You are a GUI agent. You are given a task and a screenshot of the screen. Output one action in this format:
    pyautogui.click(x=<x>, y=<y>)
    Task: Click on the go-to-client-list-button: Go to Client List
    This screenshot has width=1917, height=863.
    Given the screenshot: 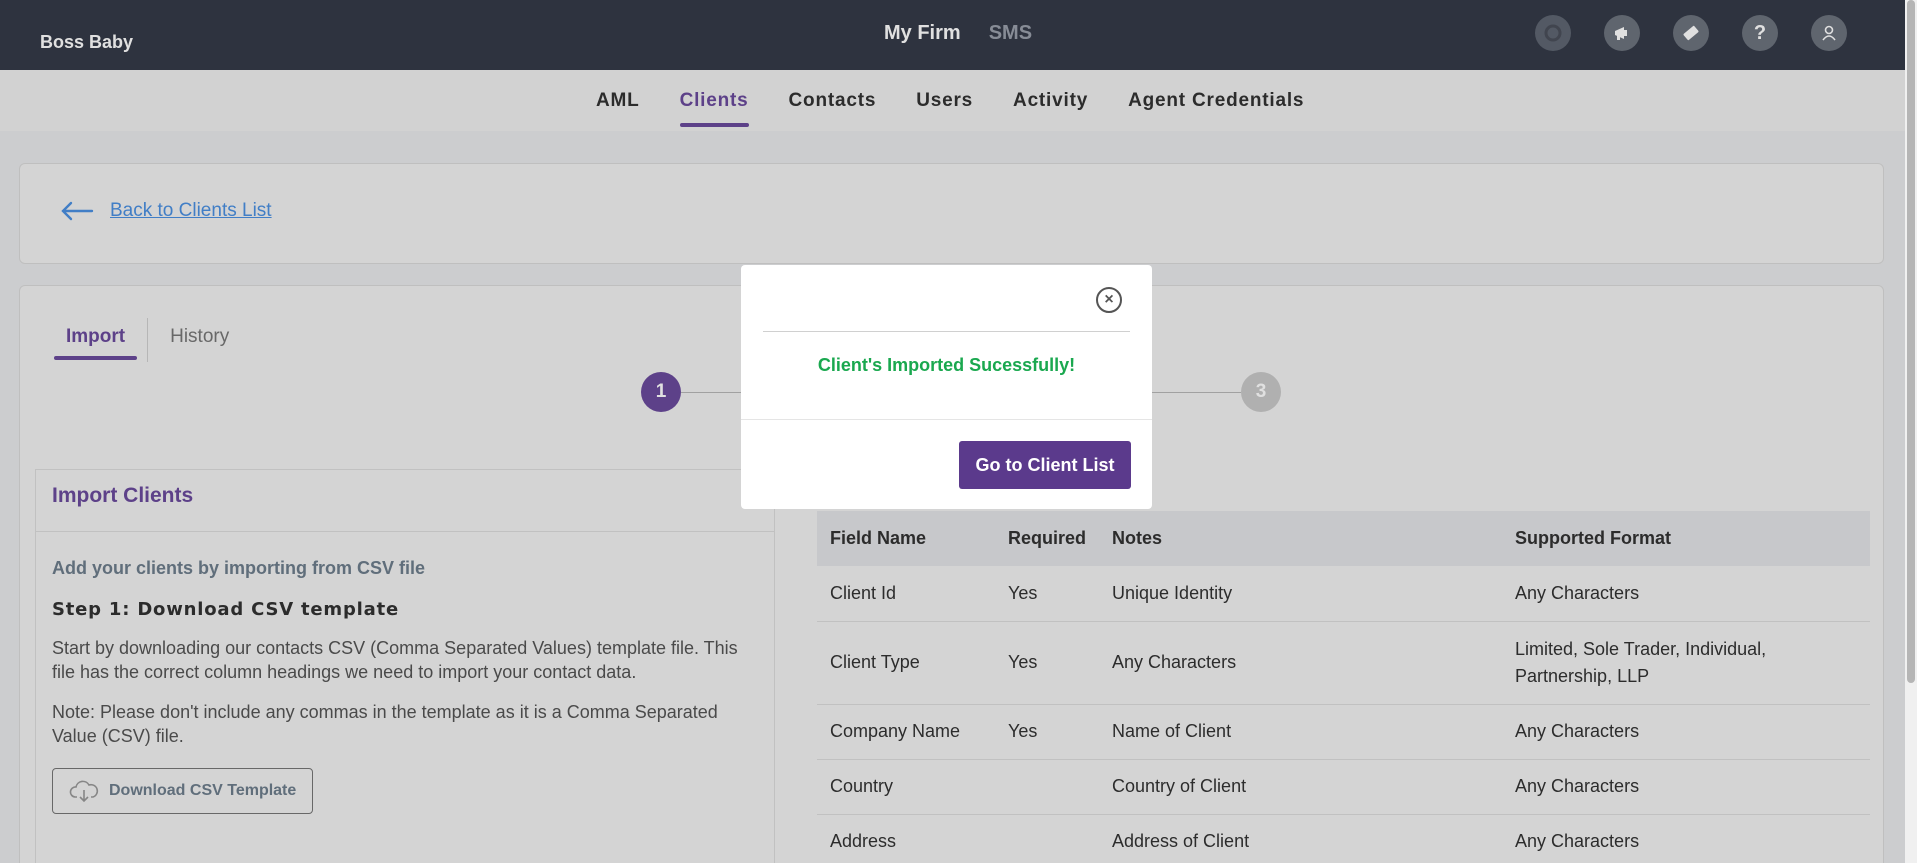 What is the action you would take?
    pyautogui.click(x=1045, y=465)
    